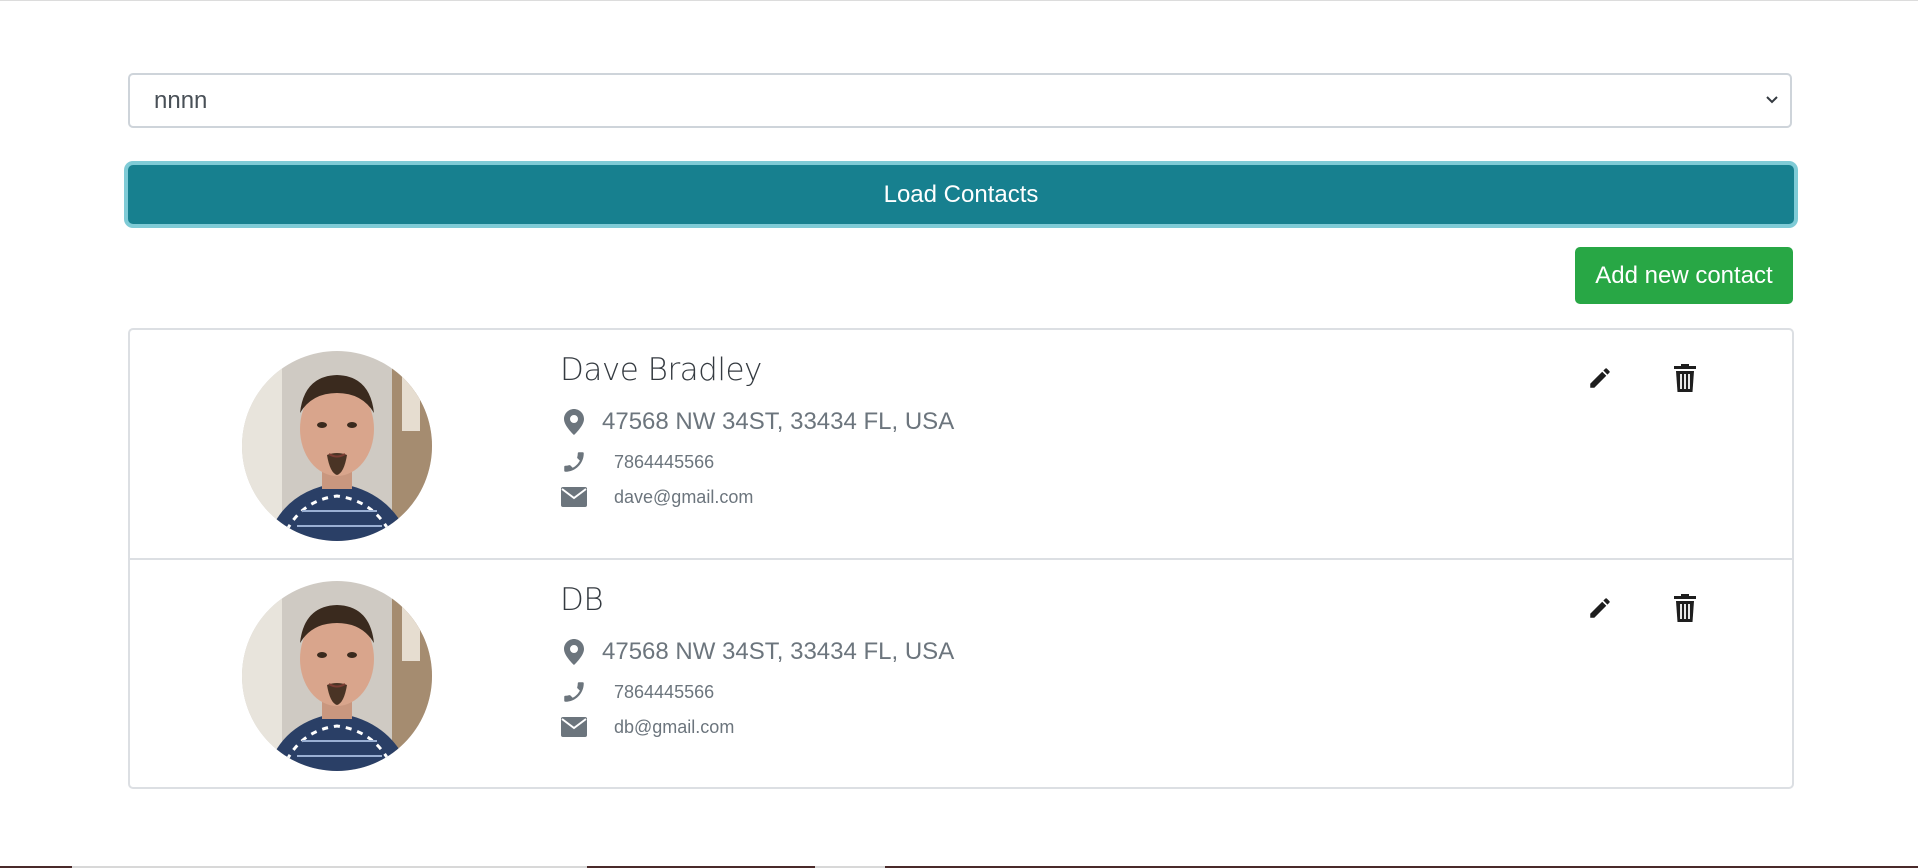  Describe the element at coordinates (674, 726) in the screenshot. I see `email-text: db@gmail.com` at that location.